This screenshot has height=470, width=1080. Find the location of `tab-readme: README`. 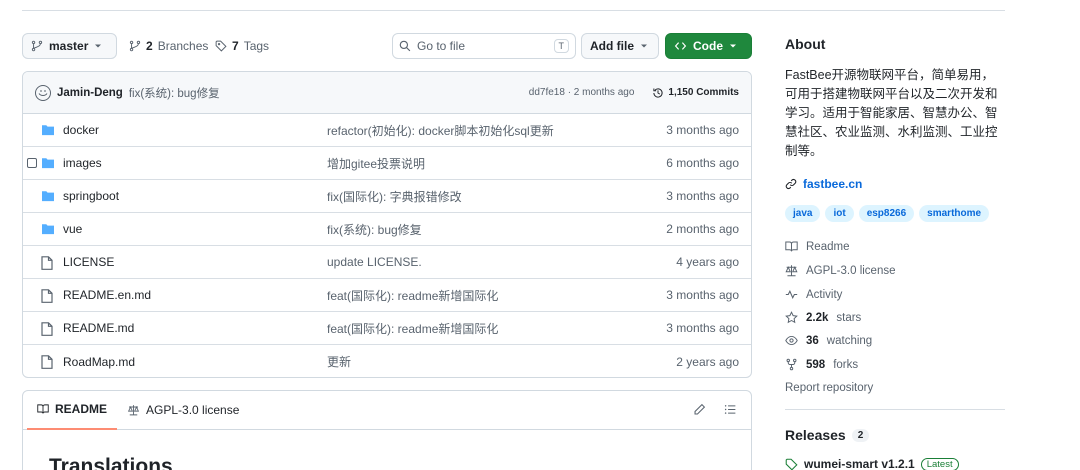

tab-readme: README is located at coordinates (72, 410).